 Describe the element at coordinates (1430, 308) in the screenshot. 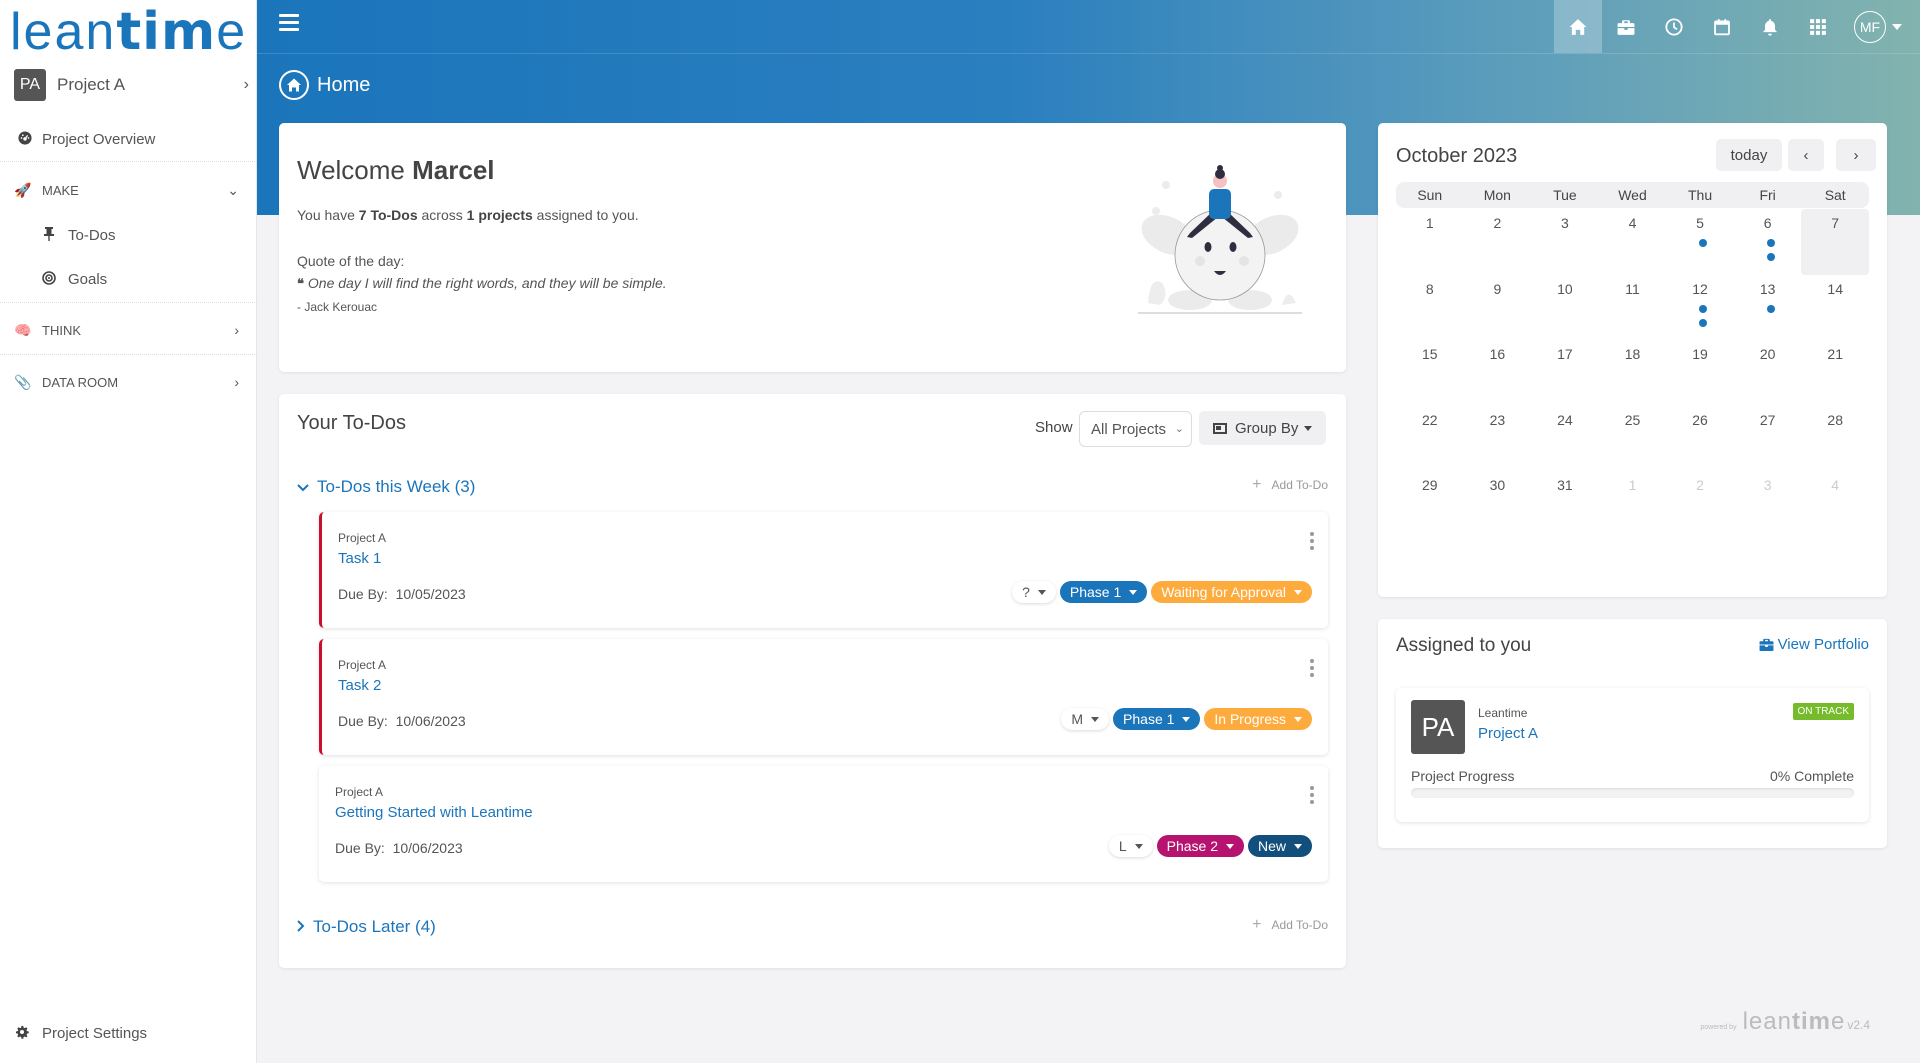

I see `calendar-day: 8` at that location.